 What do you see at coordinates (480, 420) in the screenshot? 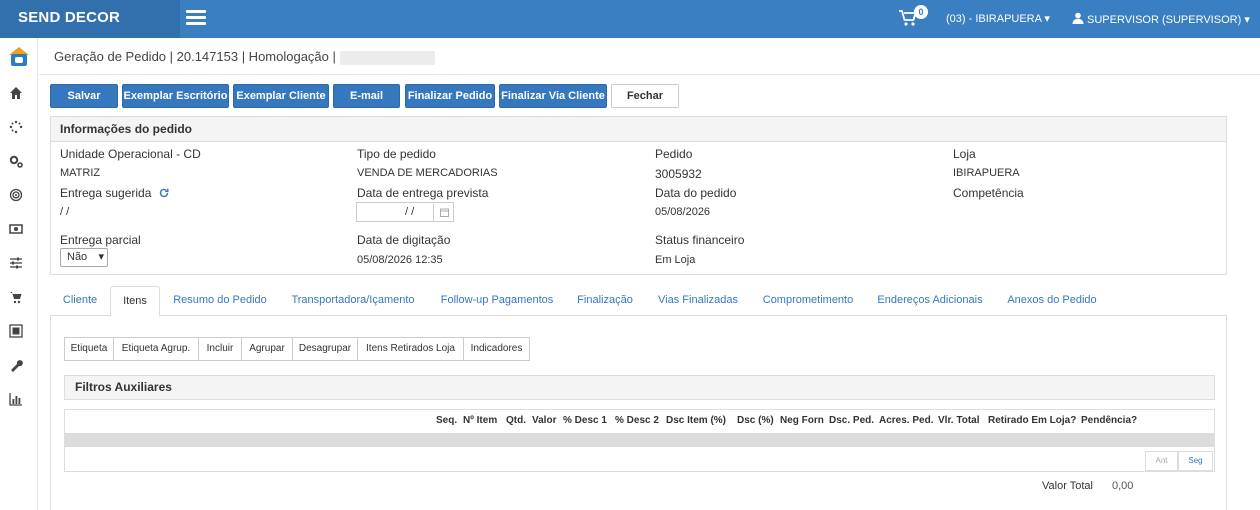
I see `col-item-no: Nº Item` at bounding box center [480, 420].